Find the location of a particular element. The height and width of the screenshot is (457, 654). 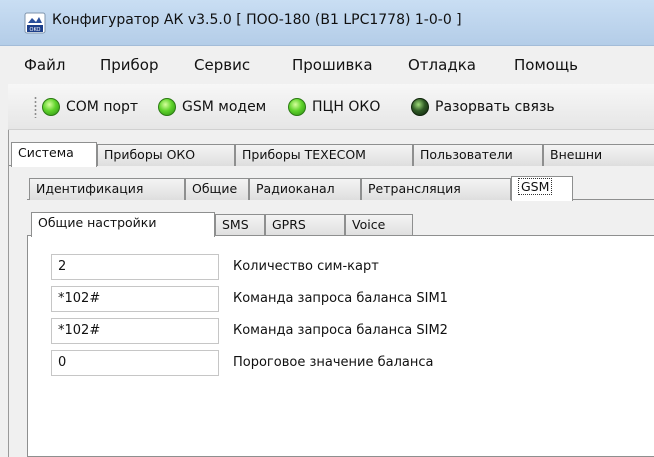

sim2-balance-command-label: Команда запроса баланса SIM2 is located at coordinates (340, 330).